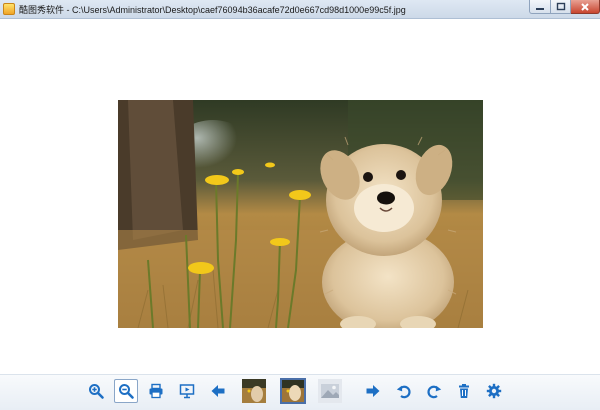 Image resolution: width=600 pixels, height=410 pixels. Describe the element at coordinates (585, 7) in the screenshot. I see `close-button` at that location.